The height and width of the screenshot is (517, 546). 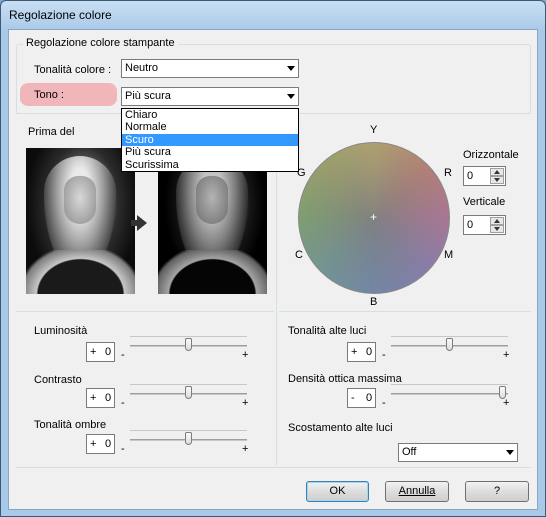 What do you see at coordinates (210, 152) in the screenshot?
I see `tono-option-piu-scura: Più scura` at bounding box center [210, 152].